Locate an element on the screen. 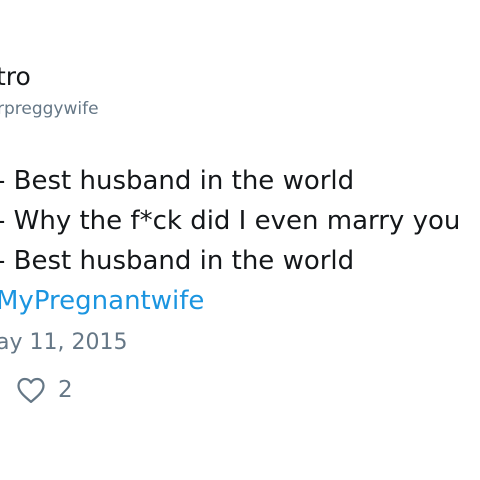 Image resolution: width=480 pixels, height=480 pixels. tweet-text-line: - Why the f*ck did I even marry you is located at coordinates (230, 221).